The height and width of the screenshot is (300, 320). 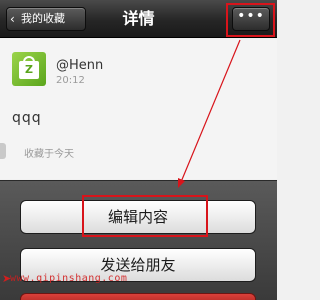 What do you see at coordinates (80, 65) in the screenshot?
I see `author-name: @Henn` at bounding box center [80, 65].